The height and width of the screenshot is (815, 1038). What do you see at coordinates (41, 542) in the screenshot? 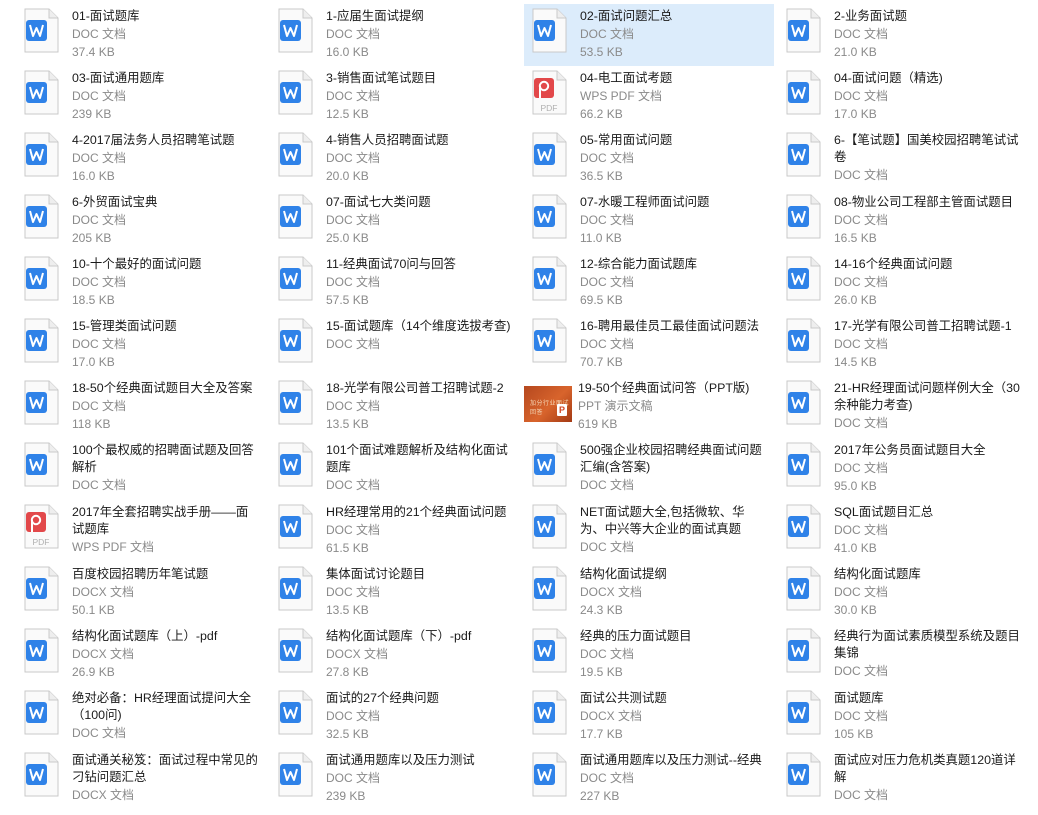
I see `svg-text: PDF` at bounding box center [41, 542].